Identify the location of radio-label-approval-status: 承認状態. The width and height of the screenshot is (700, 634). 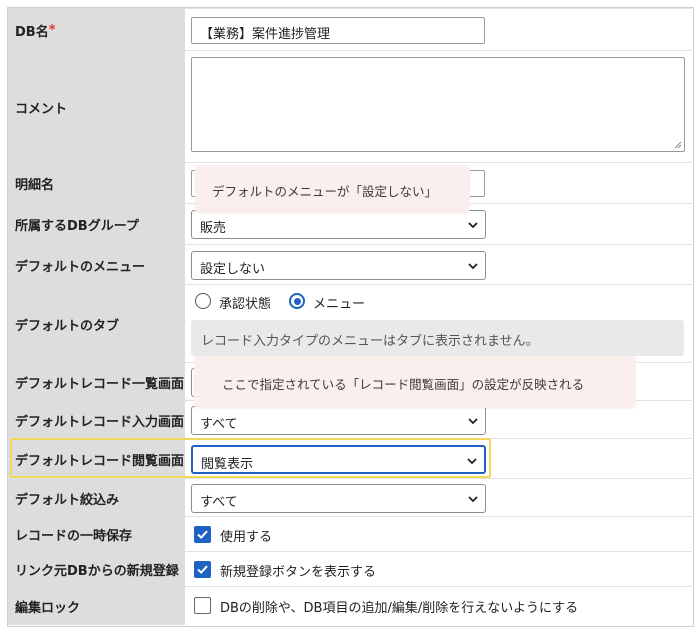
(245, 304).